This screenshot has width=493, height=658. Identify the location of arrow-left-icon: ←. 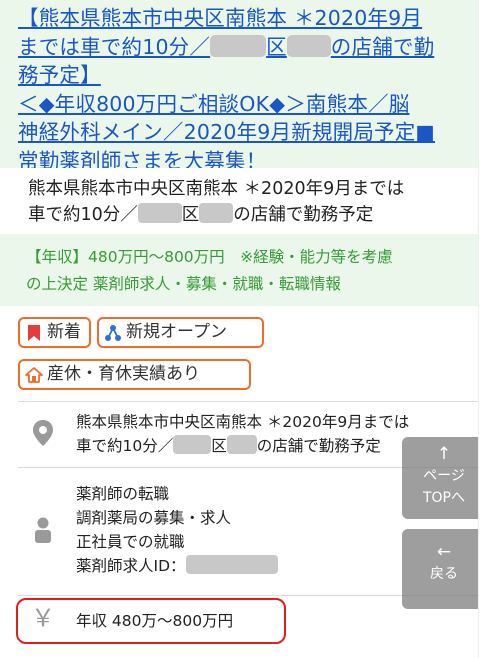
(444, 552).